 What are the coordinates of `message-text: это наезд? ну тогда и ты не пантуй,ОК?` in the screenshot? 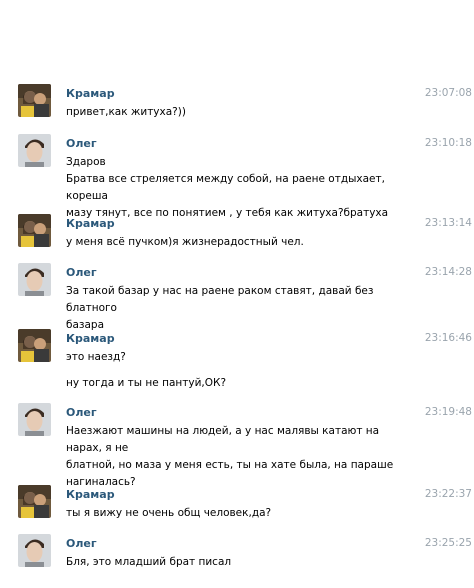 It's located at (233, 370).